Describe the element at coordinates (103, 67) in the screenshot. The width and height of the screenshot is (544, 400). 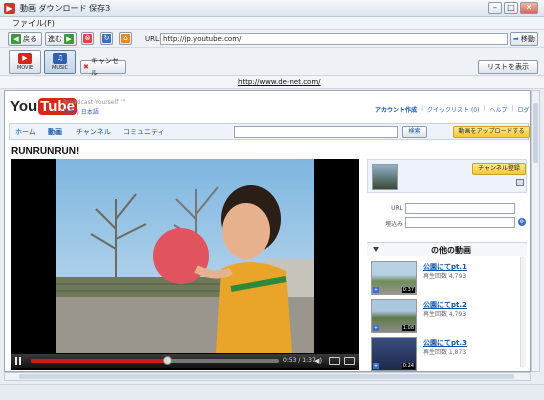
I see `cancel-button: ✖ キャンセル` at that location.